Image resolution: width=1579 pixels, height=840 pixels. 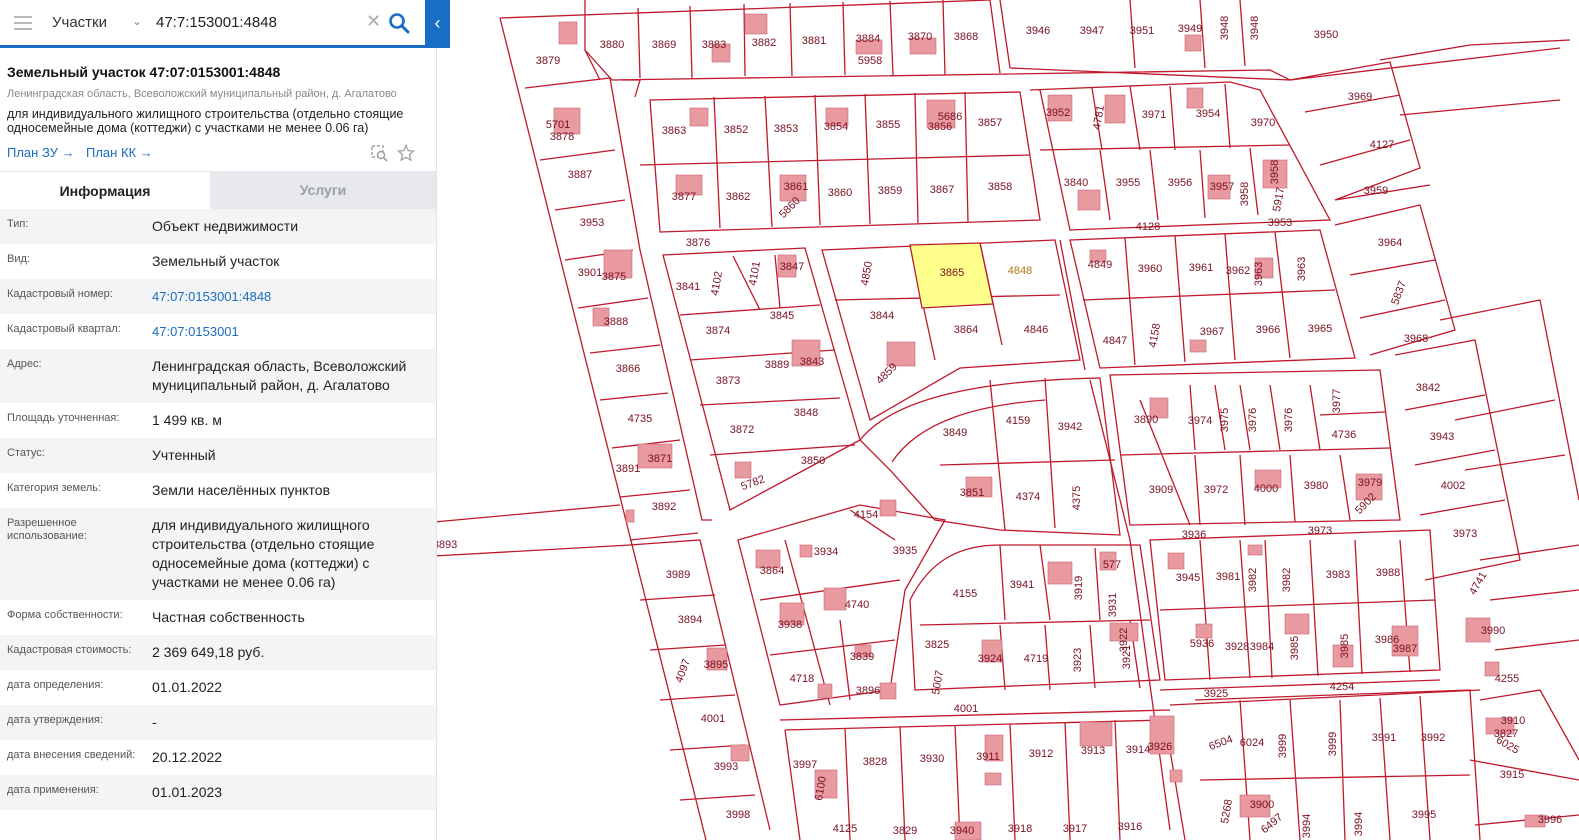 I want to click on property-link: 47:07:0153001, so click(x=289, y=331).